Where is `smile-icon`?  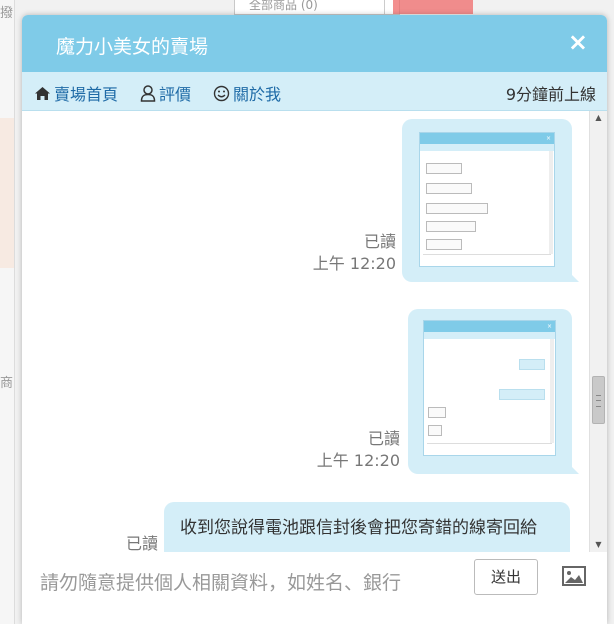
smile-icon is located at coordinates (221, 93).